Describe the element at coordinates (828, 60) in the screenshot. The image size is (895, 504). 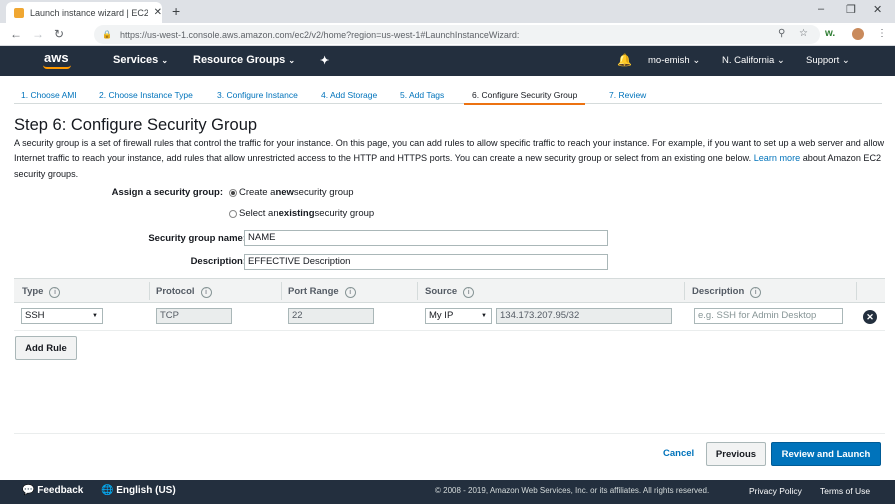
I see `support-menu: Support ⌄` at that location.